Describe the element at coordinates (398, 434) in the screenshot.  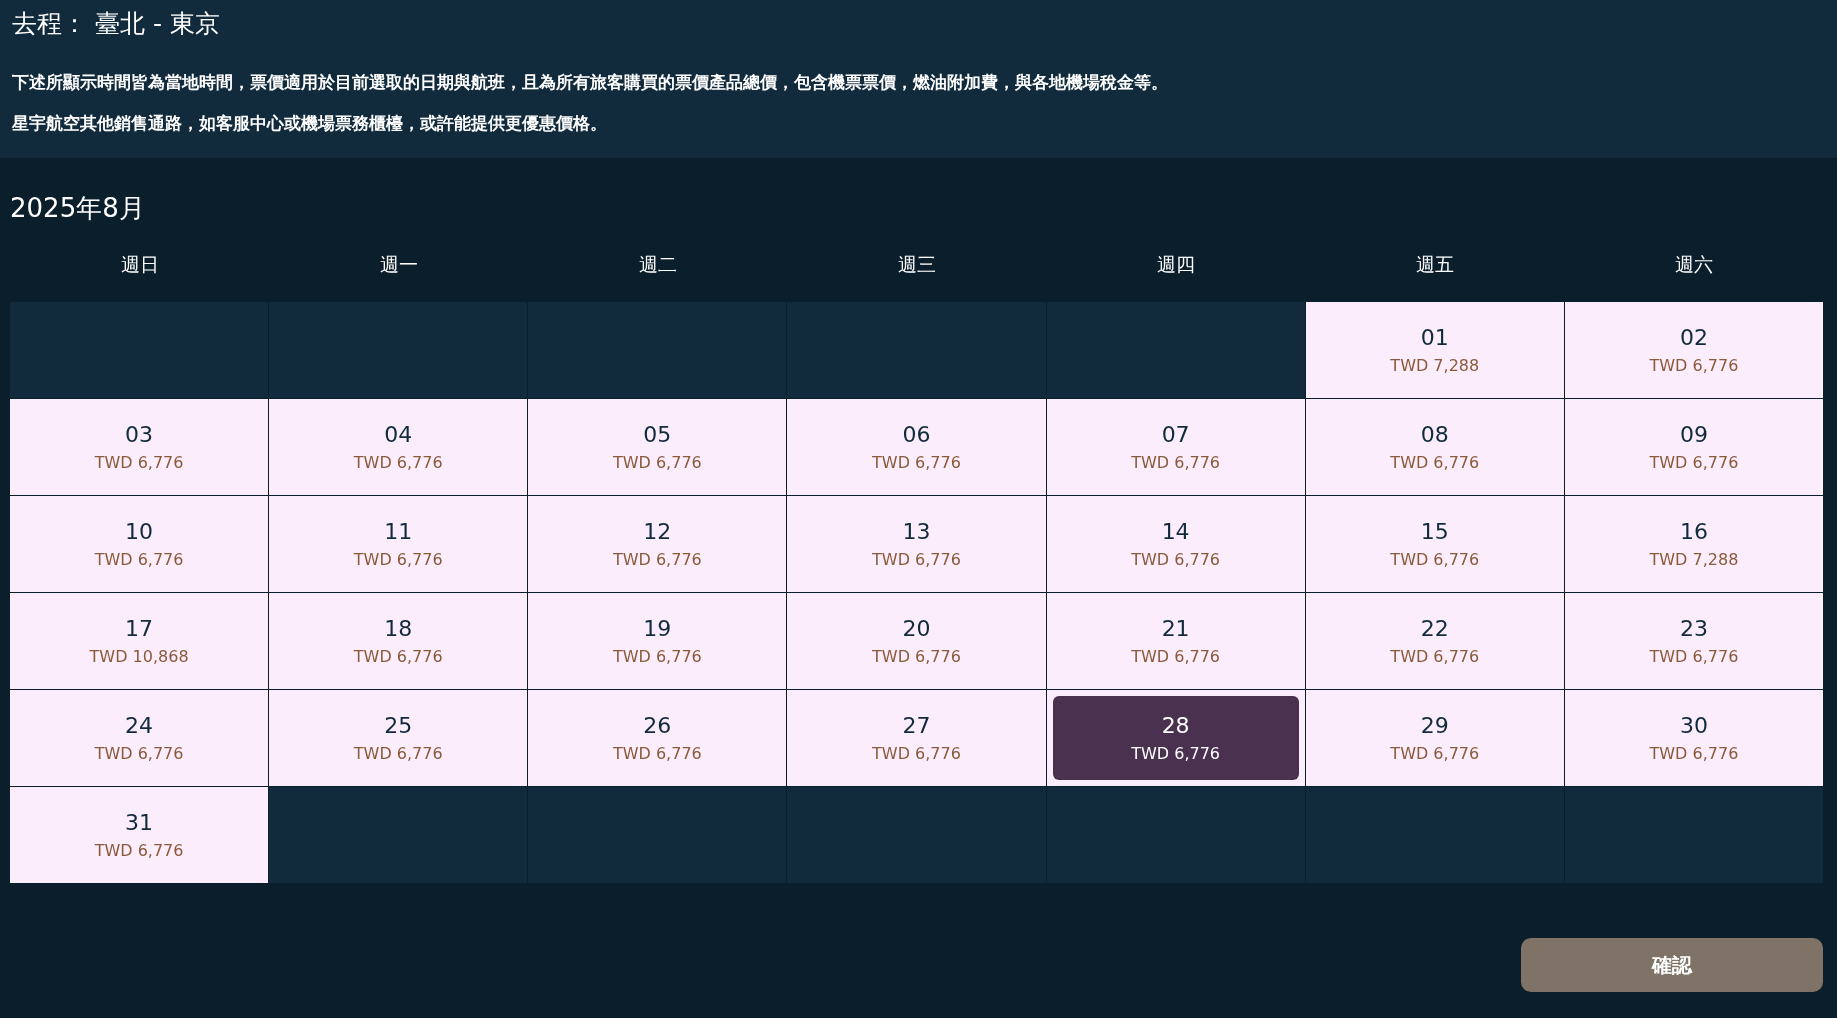
I see `day-number: 04` at that location.